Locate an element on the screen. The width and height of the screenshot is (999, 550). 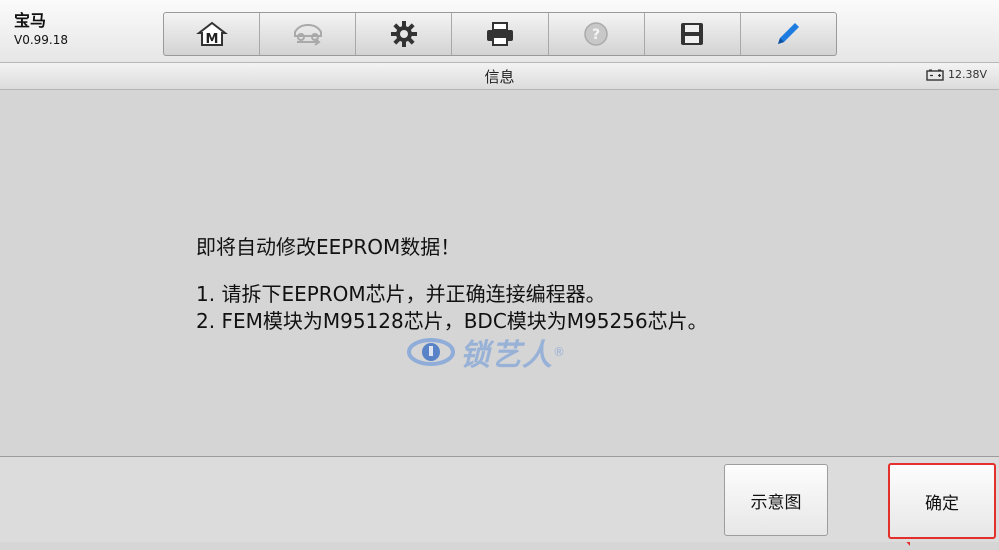
svg-text: M is located at coordinates (211, 39).